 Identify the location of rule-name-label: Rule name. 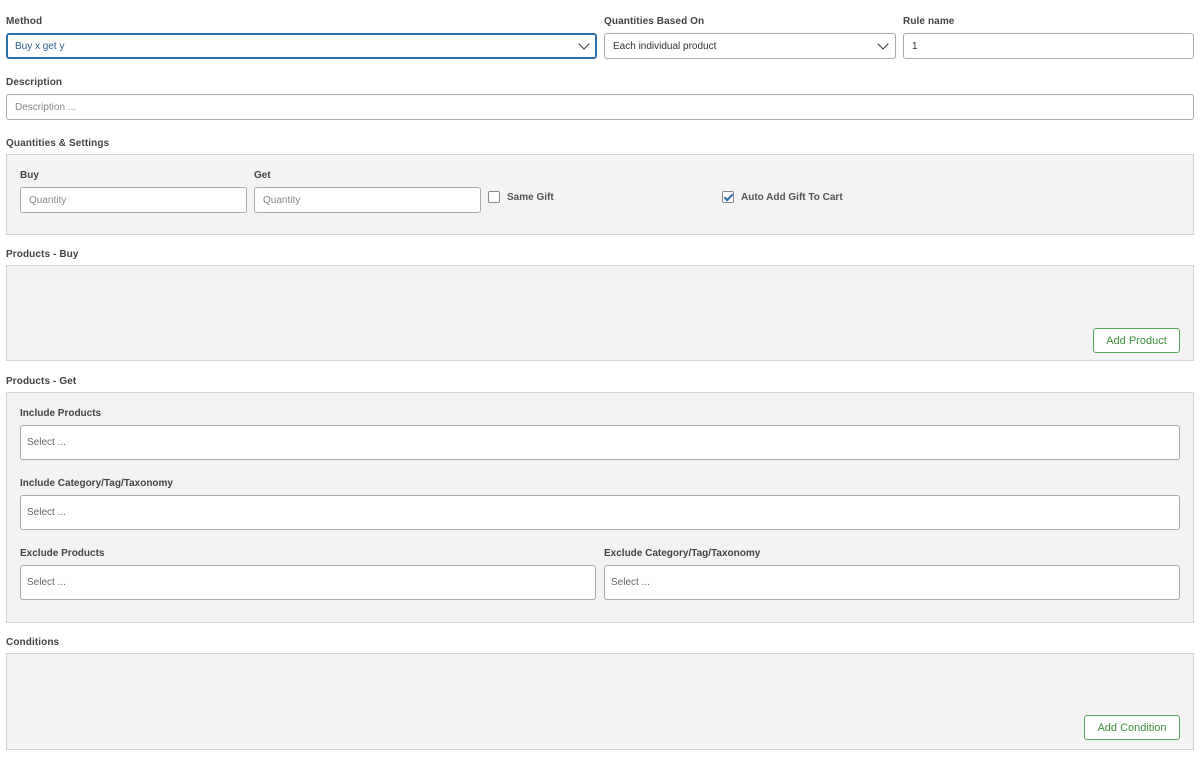
(929, 21).